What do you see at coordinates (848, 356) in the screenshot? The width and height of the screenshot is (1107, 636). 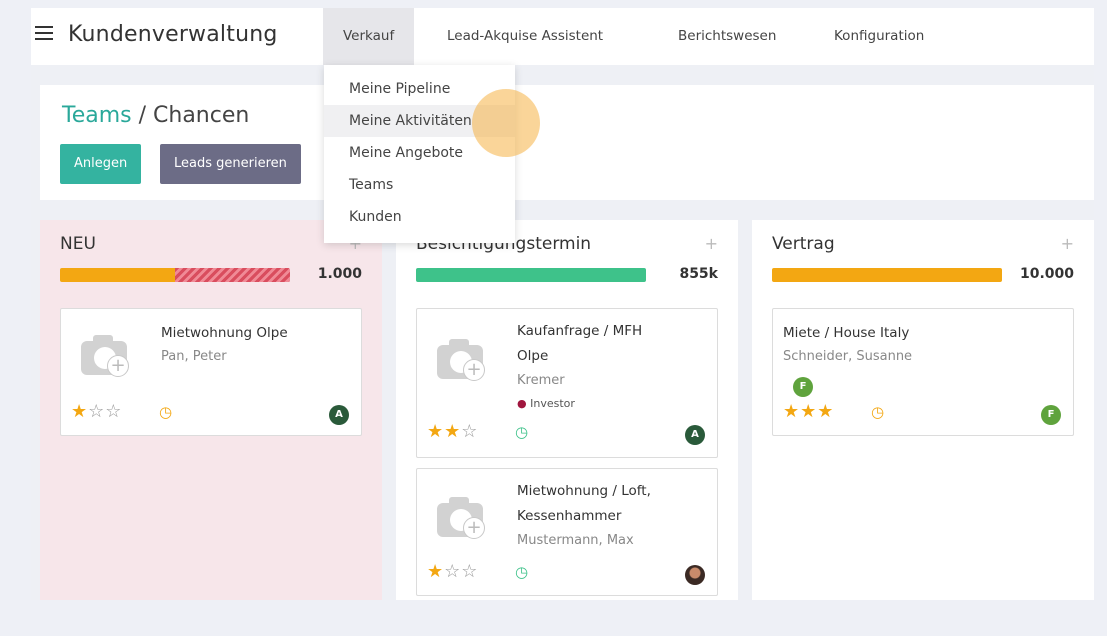 I see `card-customer: Schneider, Susanne` at bounding box center [848, 356].